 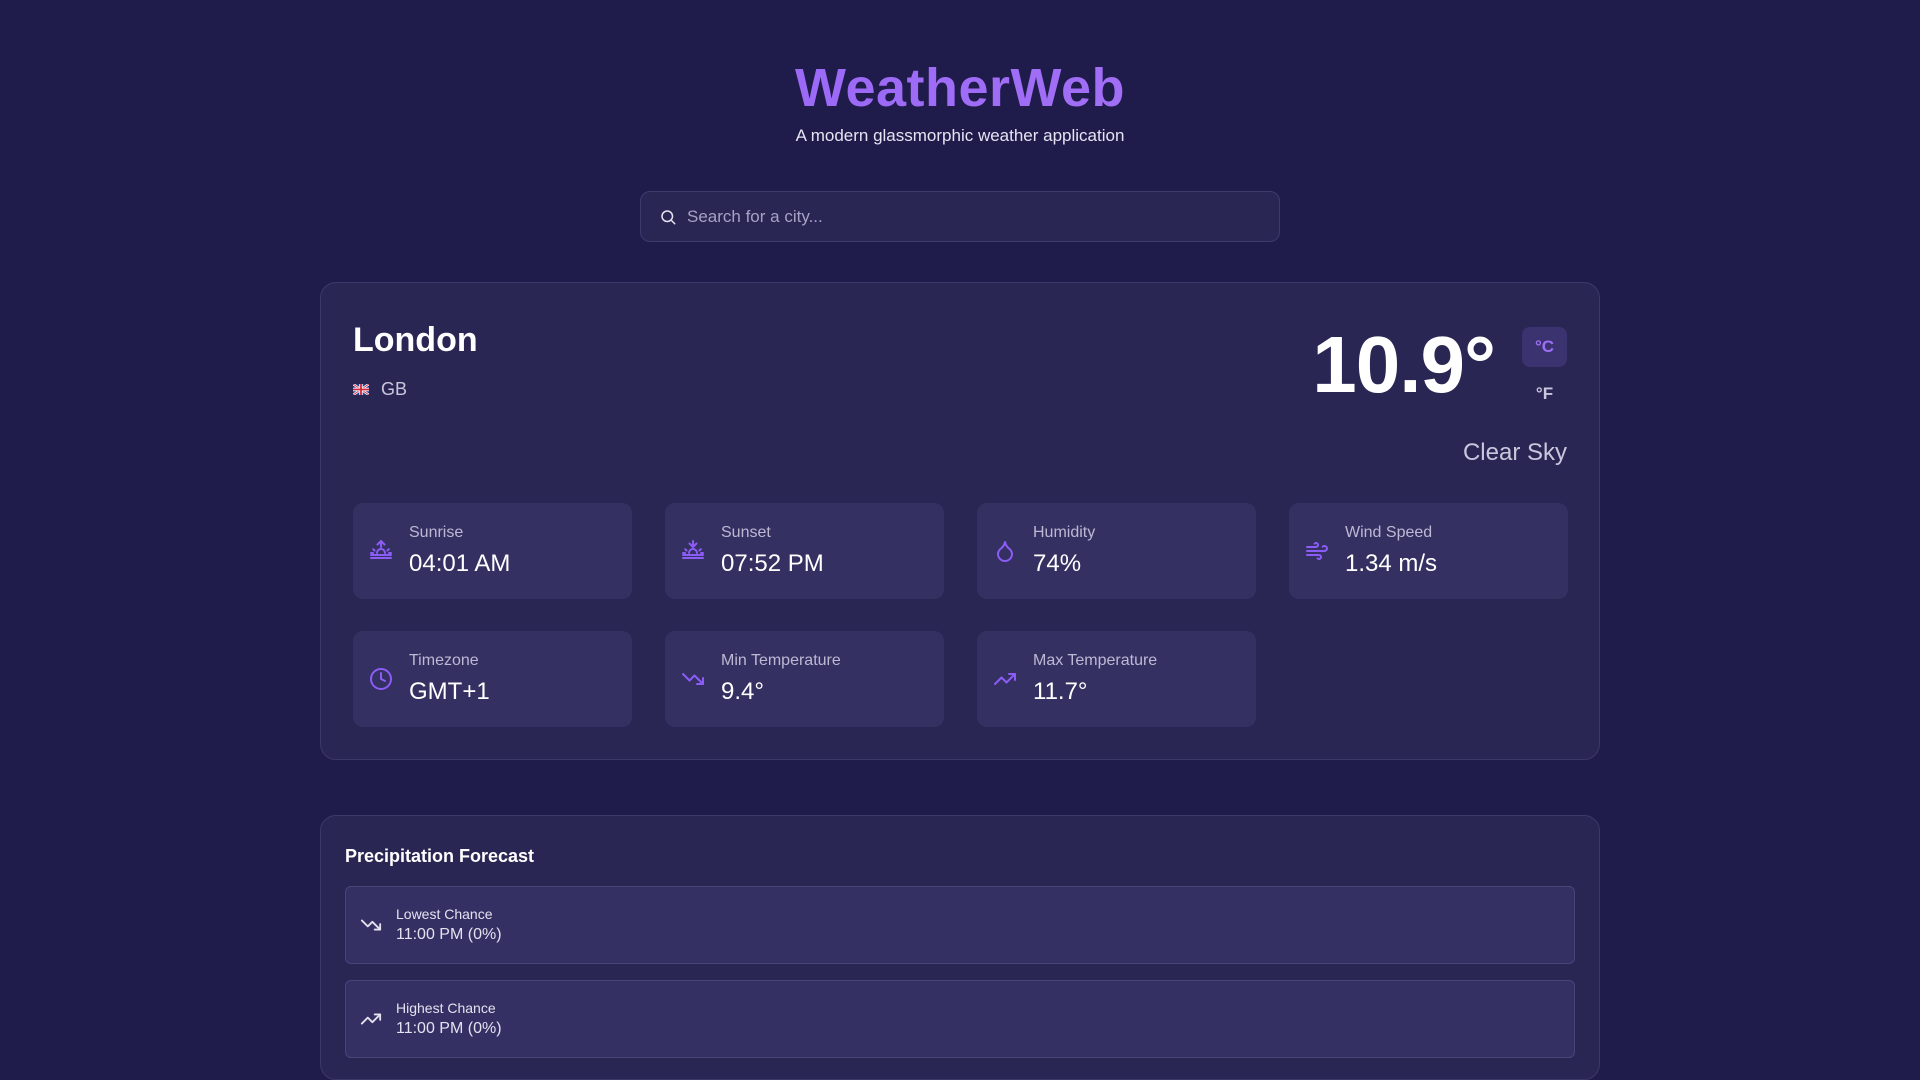 What do you see at coordinates (1317, 551) in the screenshot?
I see `wind-icon` at bounding box center [1317, 551].